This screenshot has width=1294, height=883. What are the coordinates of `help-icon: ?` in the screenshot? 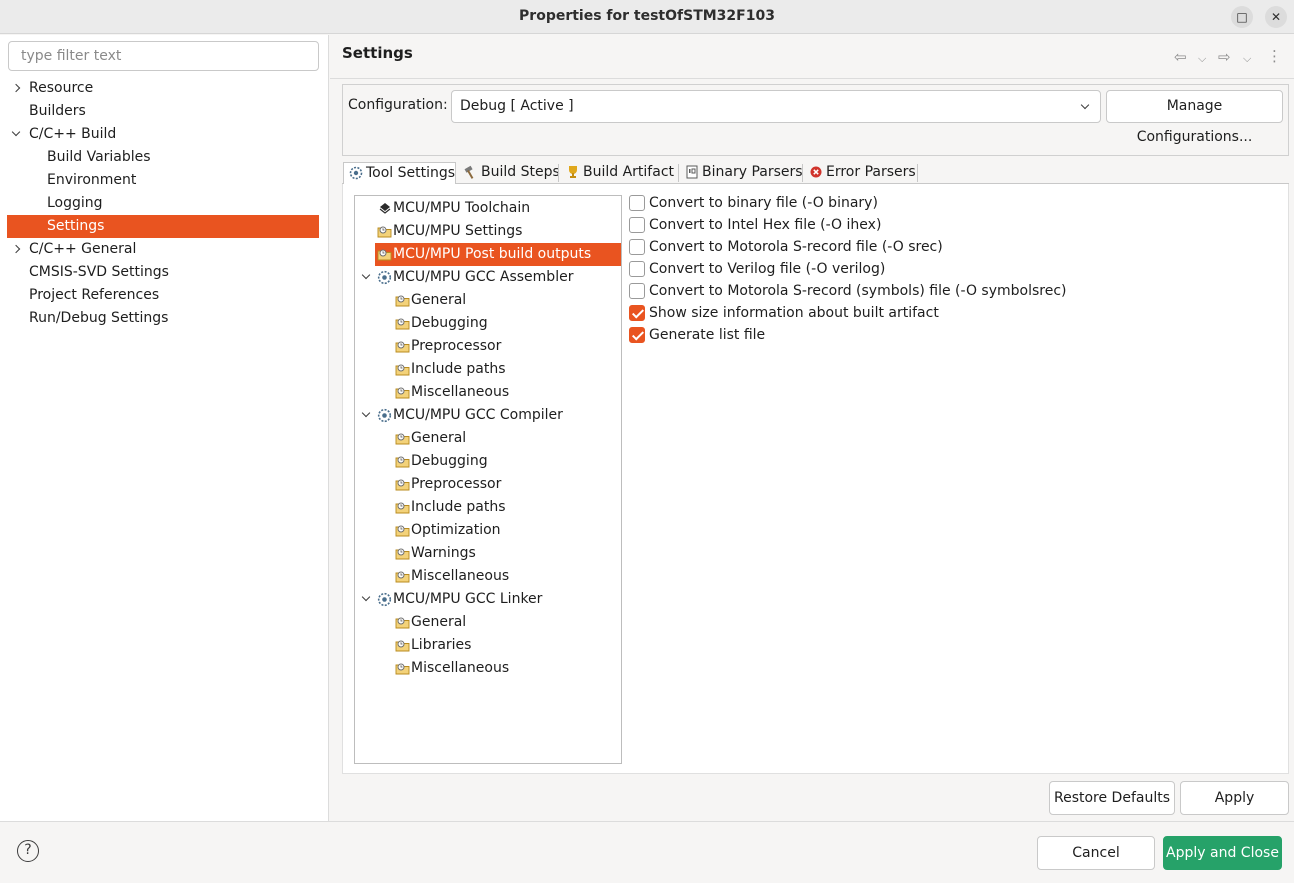 It's located at (28, 851).